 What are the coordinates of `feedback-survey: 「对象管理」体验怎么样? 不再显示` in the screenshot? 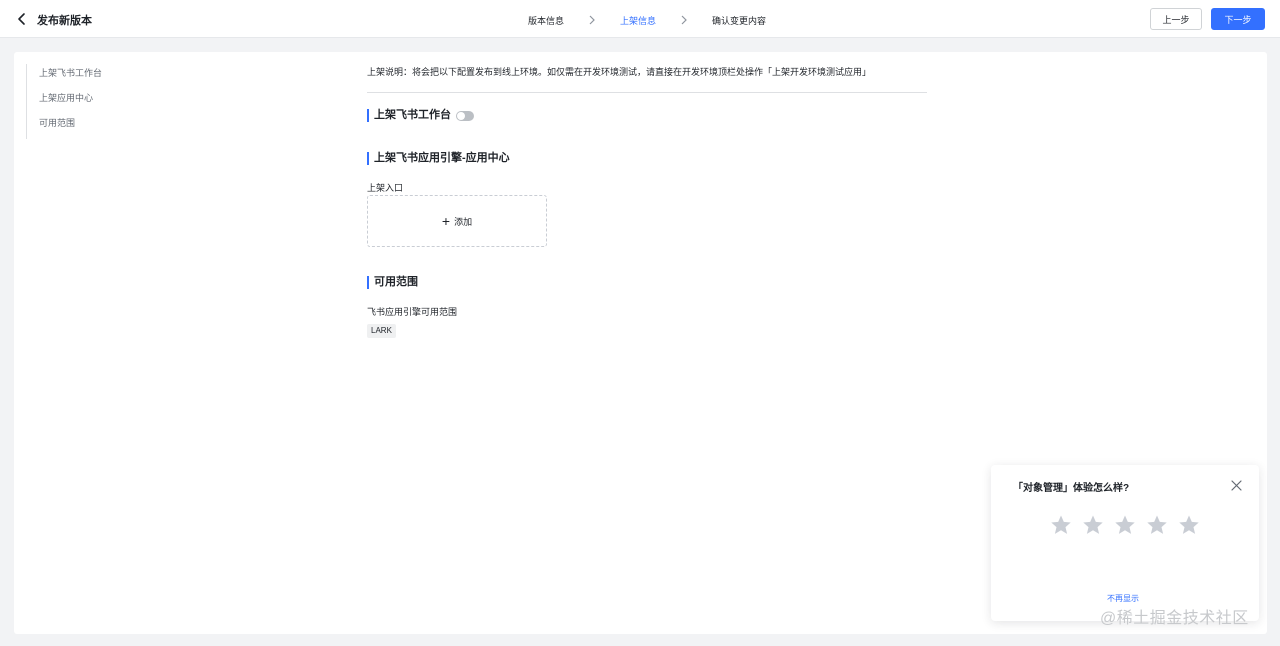 It's located at (1125, 543).